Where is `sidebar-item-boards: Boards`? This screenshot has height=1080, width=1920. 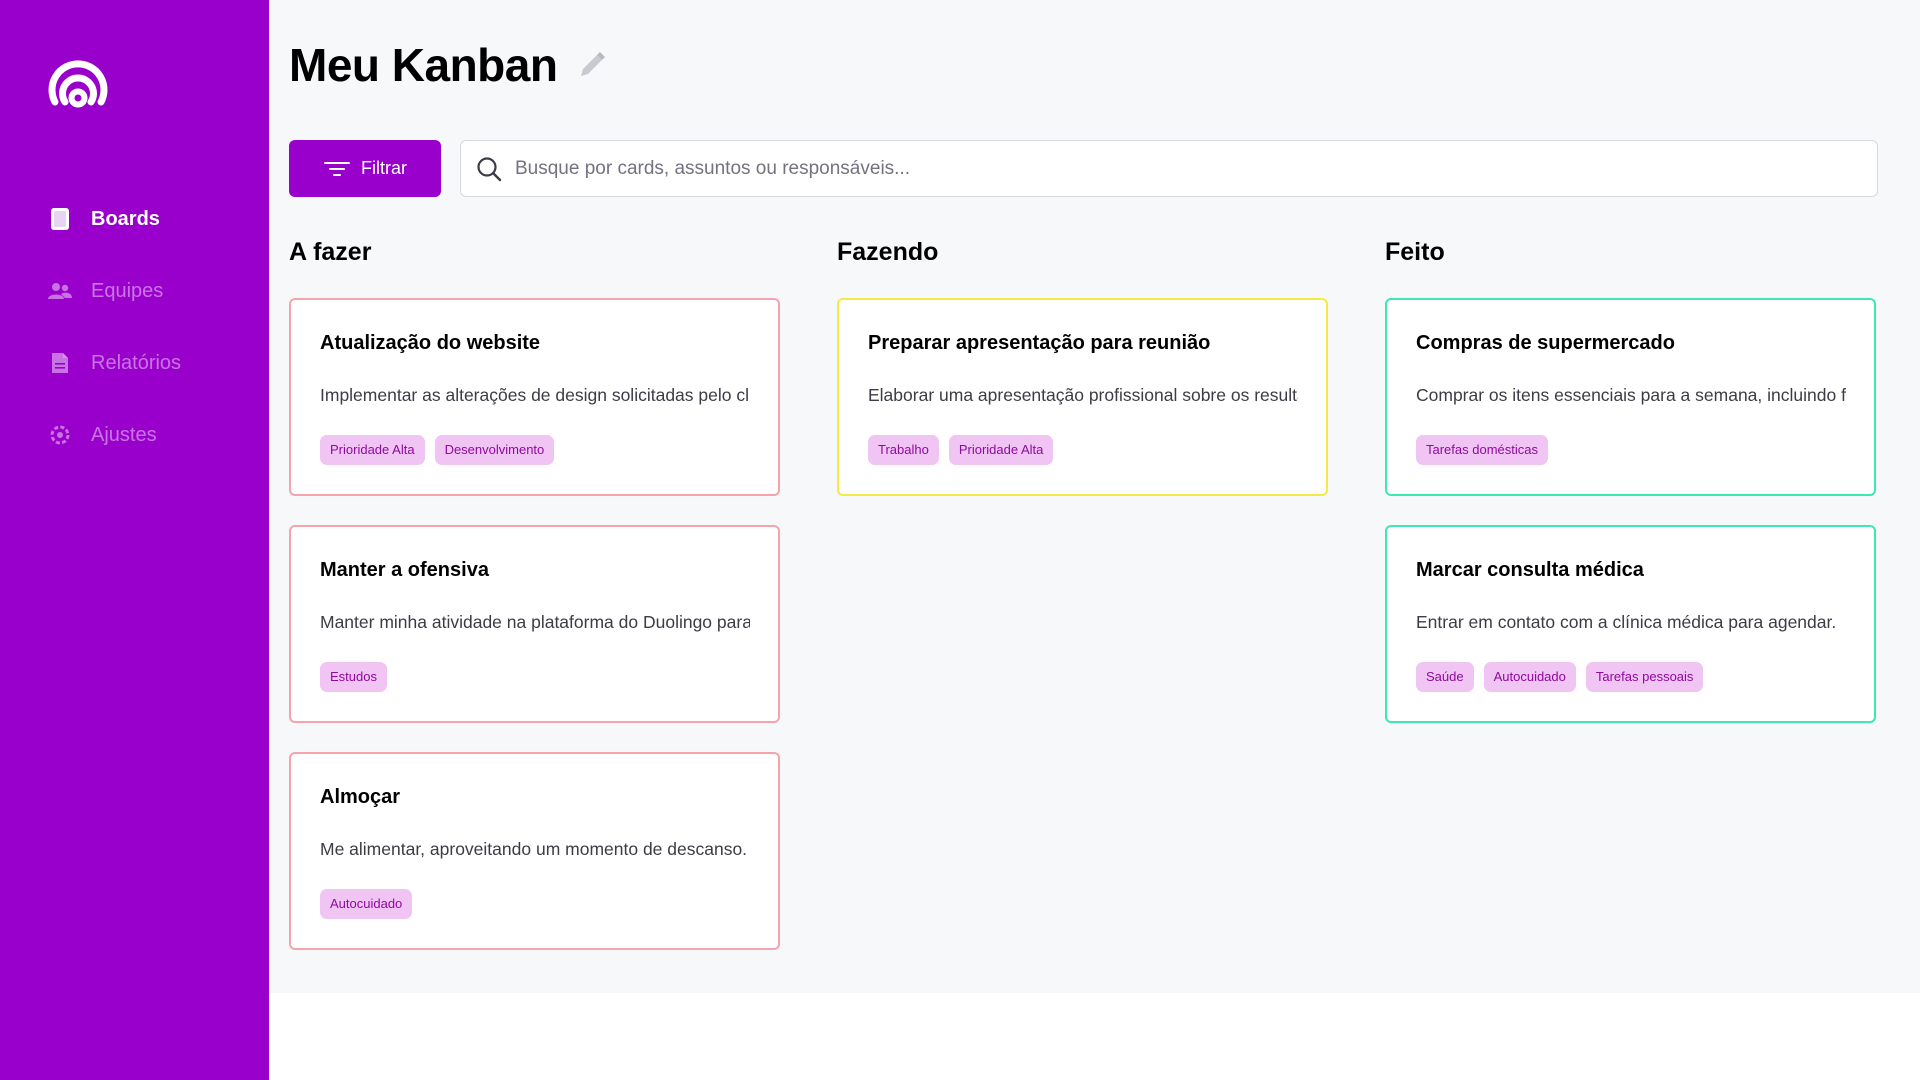
sidebar-item-boards: Boards is located at coordinates (134, 219).